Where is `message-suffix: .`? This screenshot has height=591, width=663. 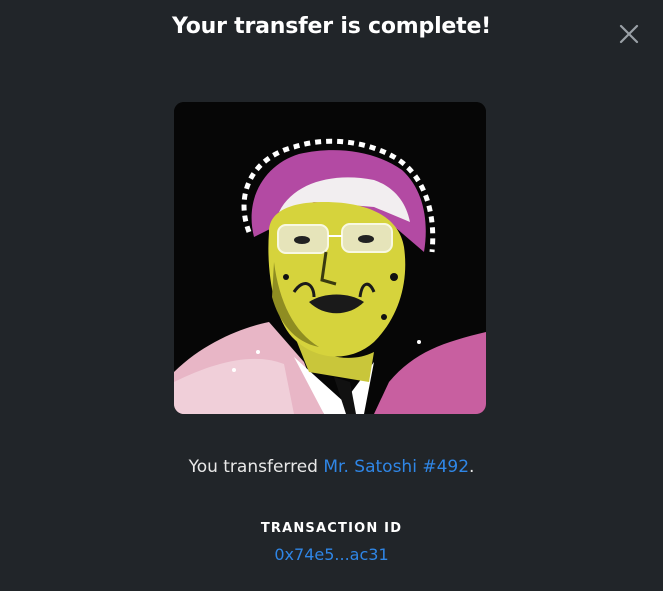
message-suffix: . is located at coordinates (472, 467).